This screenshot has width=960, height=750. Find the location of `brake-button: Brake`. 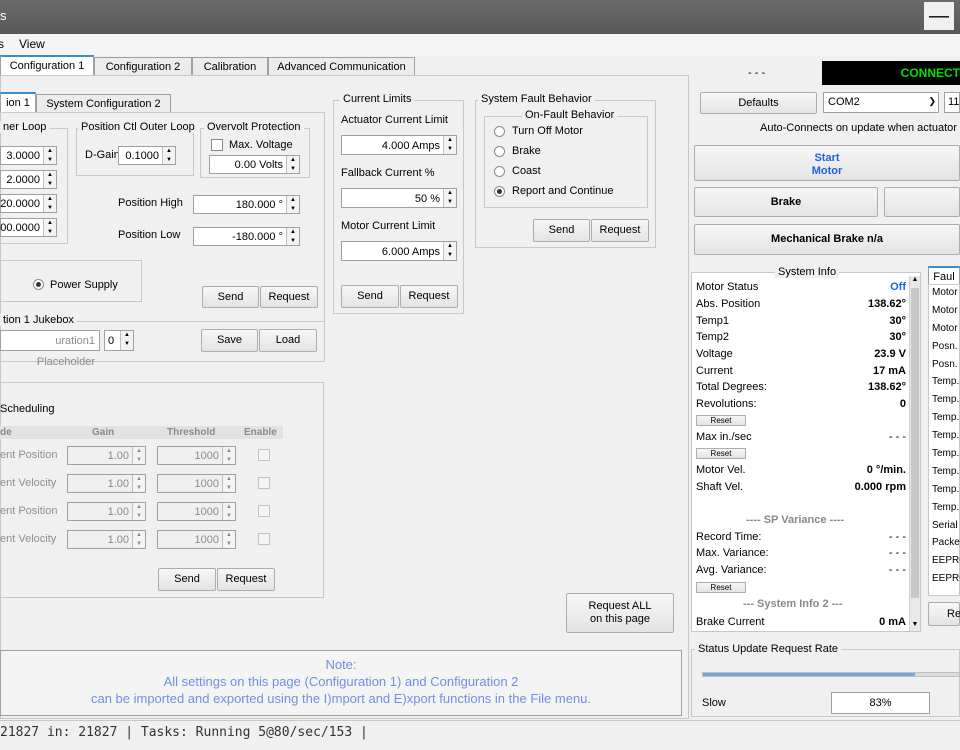

brake-button: Brake is located at coordinates (786, 202).